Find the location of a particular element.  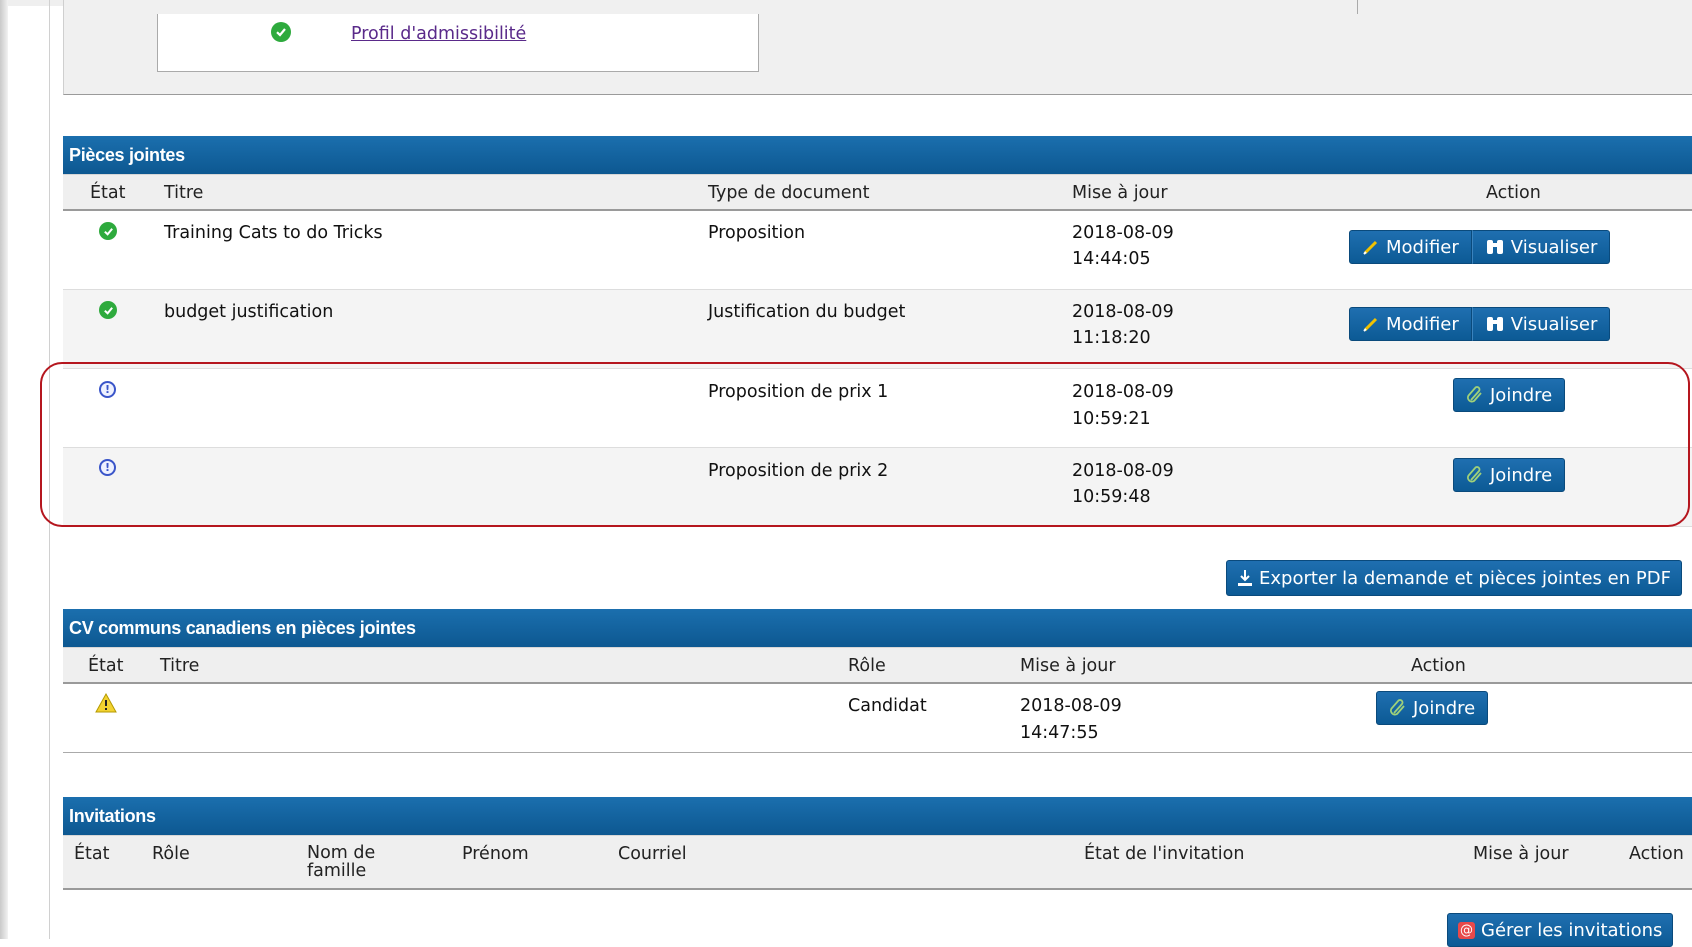

cv-header: CV communs canadiens en pièces jointes is located at coordinates (877, 628).